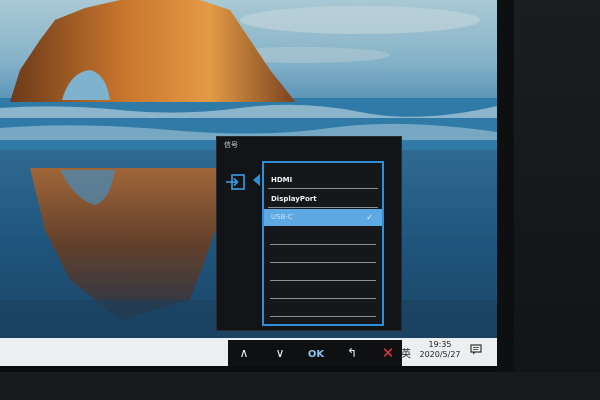 The height and width of the screenshot is (400, 600). I want to click on input-source-list: HDMI DisplayPort USB-C ✓, so click(323, 243).